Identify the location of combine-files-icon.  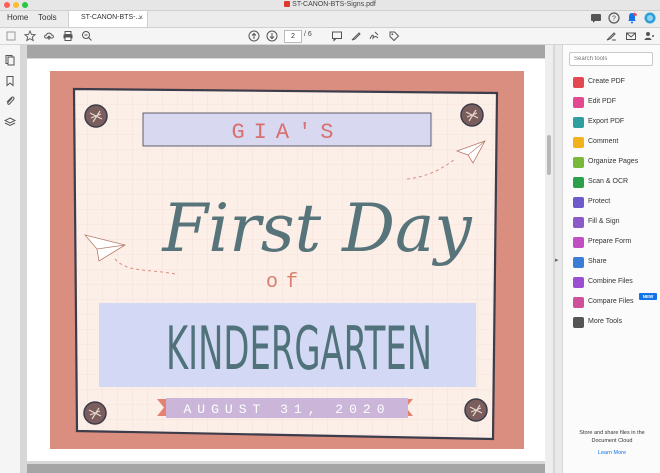
(578, 282).